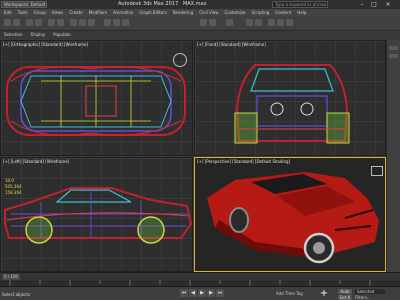 The image size is (400, 300). I want to click on car-wireframe-front, so click(292, 104).